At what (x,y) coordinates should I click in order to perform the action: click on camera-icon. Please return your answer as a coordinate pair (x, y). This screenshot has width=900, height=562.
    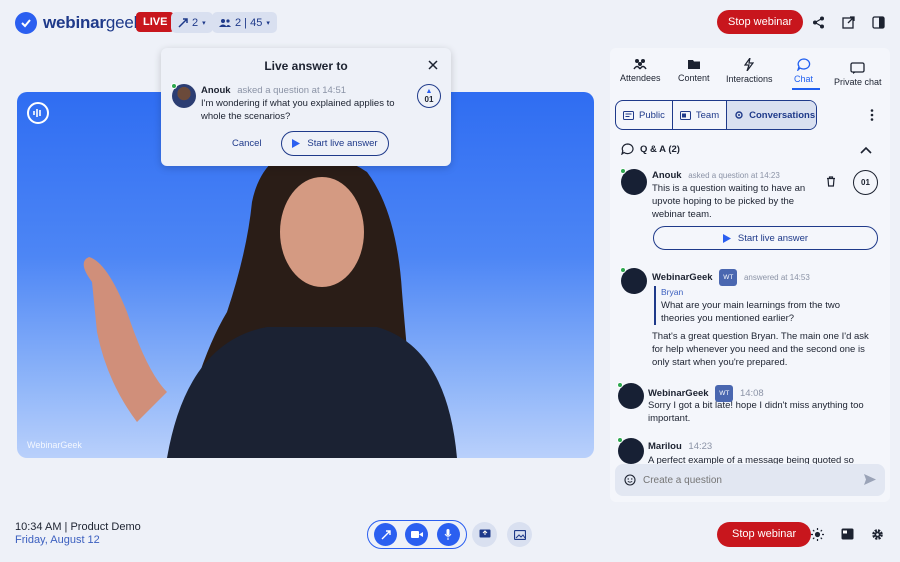
    Looking at the image, I should click on (416, 534).